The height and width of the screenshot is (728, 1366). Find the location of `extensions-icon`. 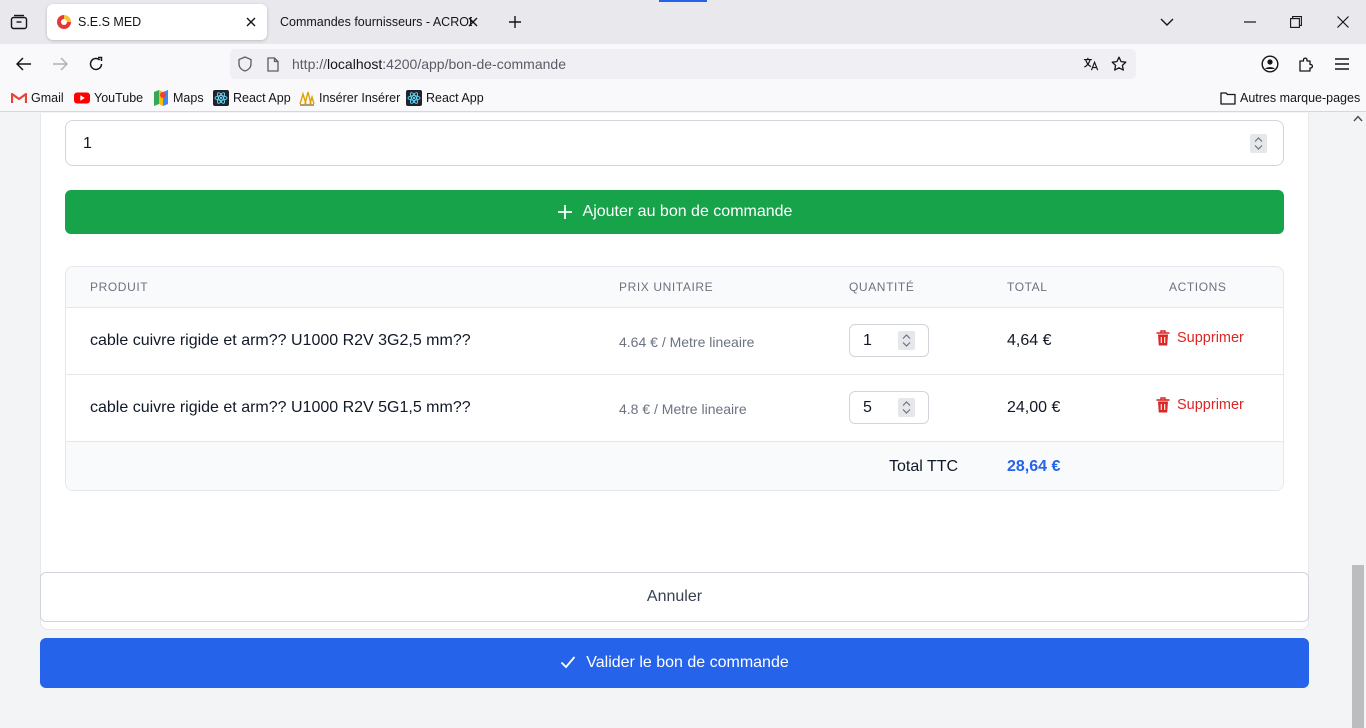

extensions-icon is located at coordinates (1306, 64).